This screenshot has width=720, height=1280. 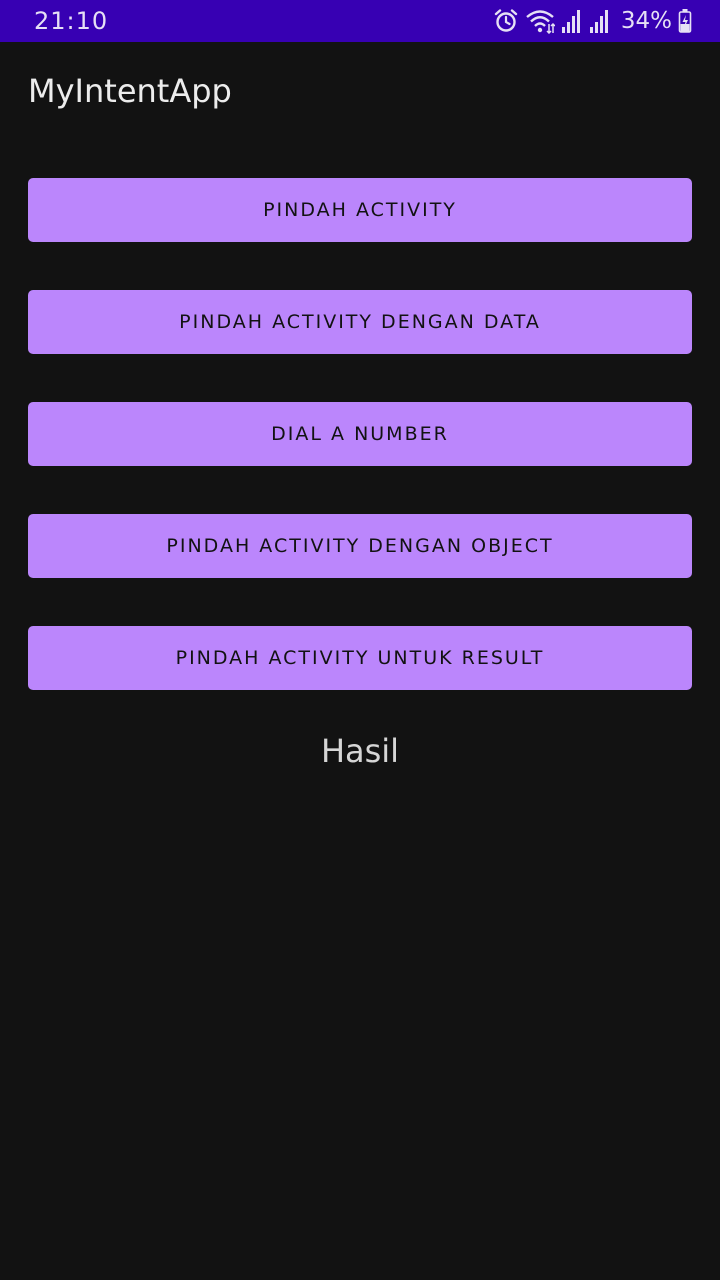 I want to click on app-title: MyIntentApp, so click(x=130, y=91).